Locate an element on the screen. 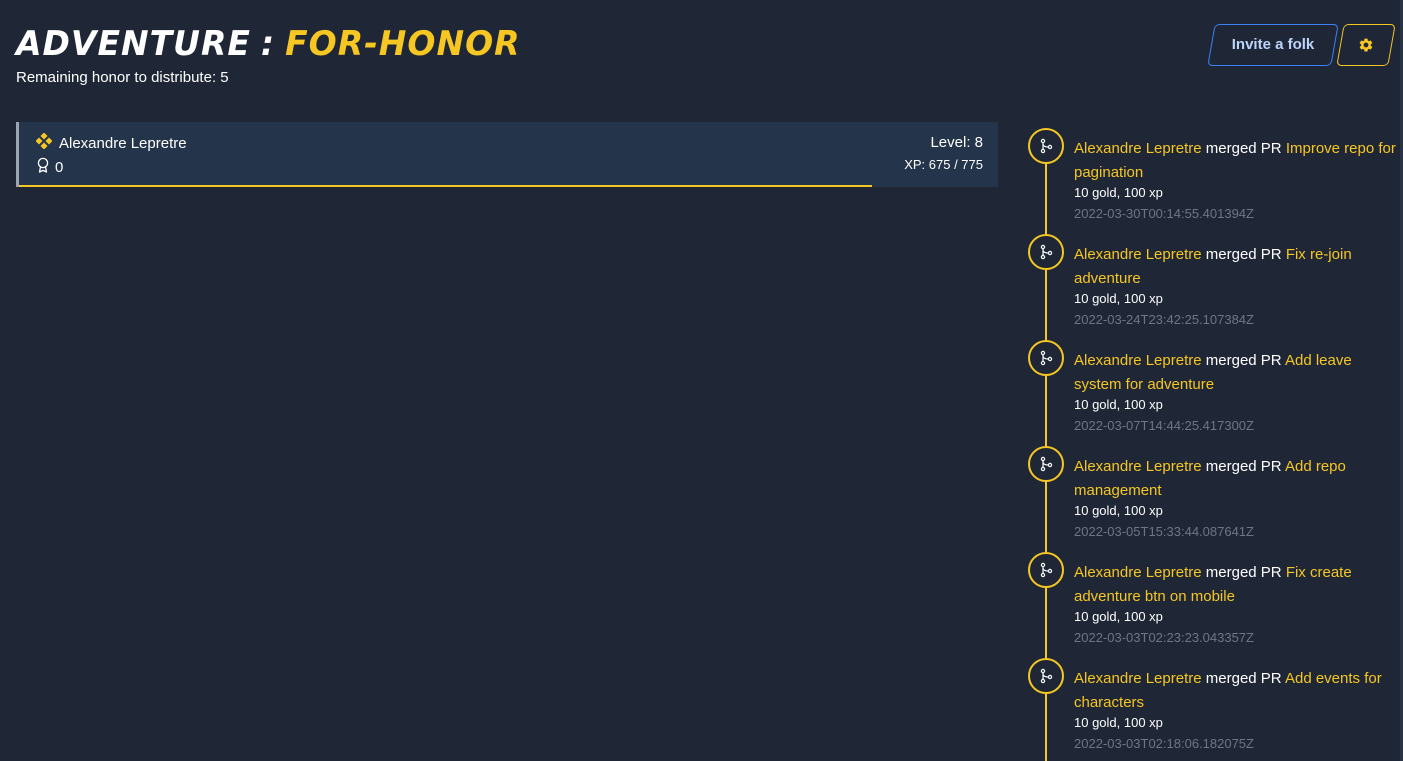 This screenshot has height=761, width=1403. event-timestamp: 2022-03-24T23:42:25.107384Z is located at coordinates (1164, 319).